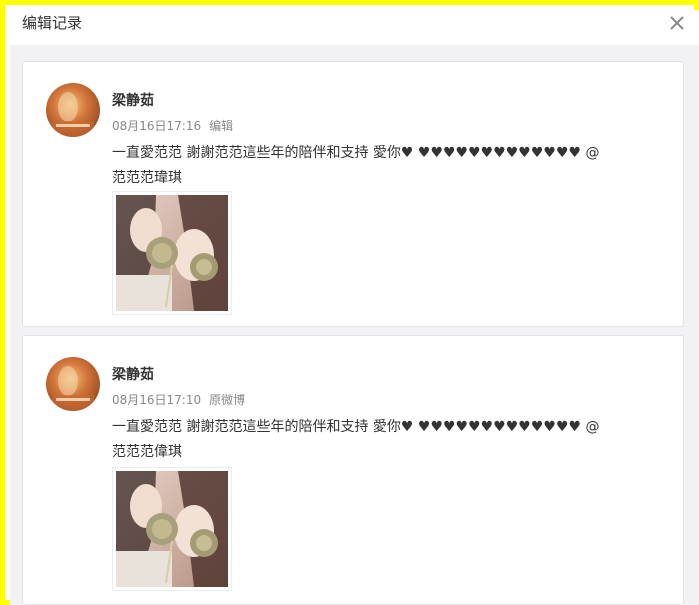 The width and height of the screenshot is (699, 605). What do you see at coordinates (227, 400) in the screenshot?
I see `record-type-label: 原微博` at bounding box center [227, 400].